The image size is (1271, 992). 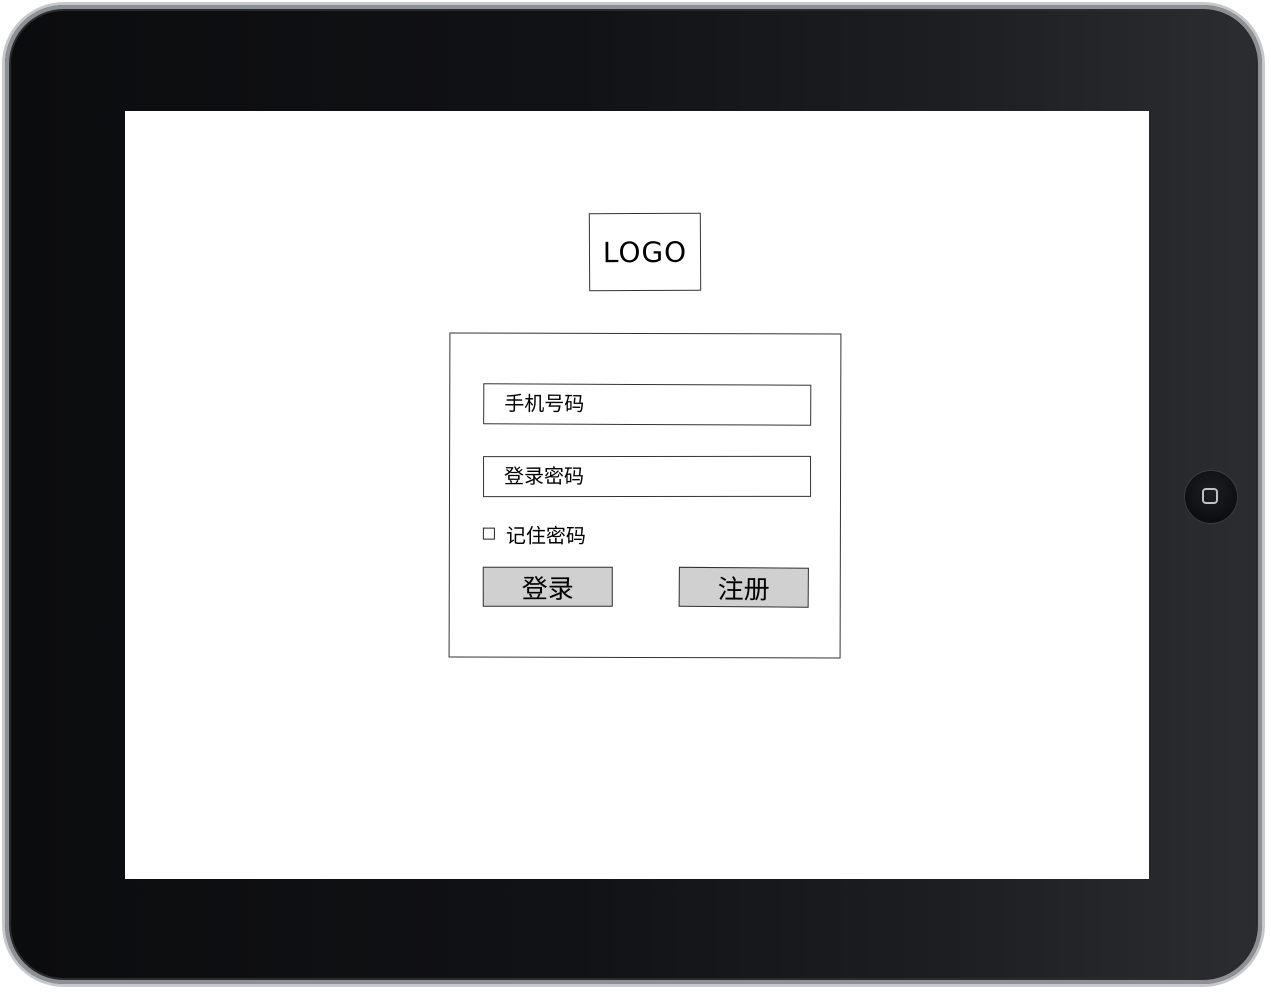 I want to click on remember-password-checkbox, so click(x=488, y=533).